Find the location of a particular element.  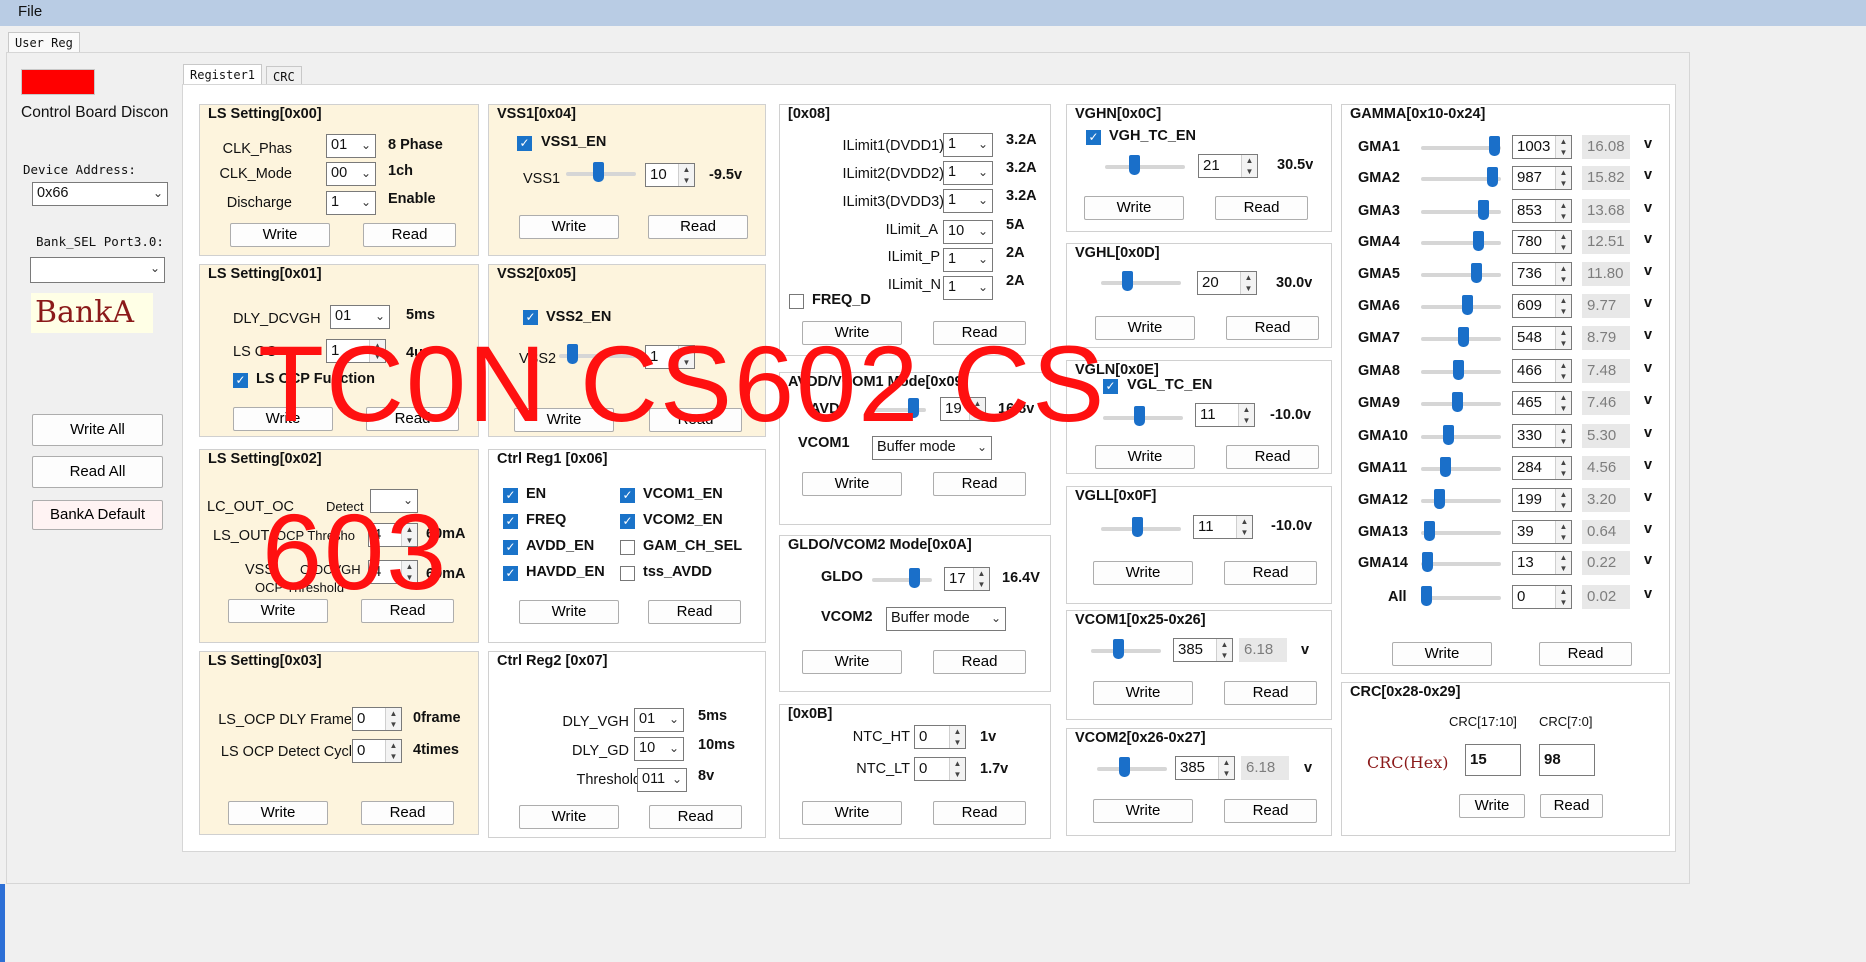

vgll-slider-thumb is located at coordinates (1138, 527).